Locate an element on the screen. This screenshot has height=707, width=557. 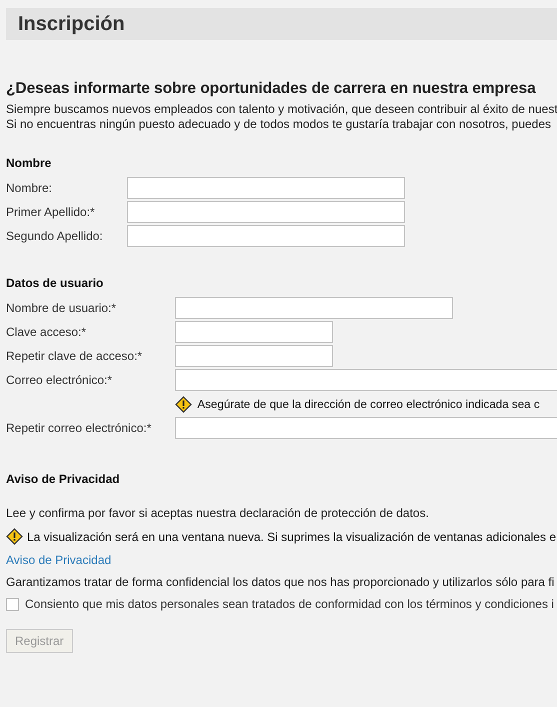
field-label: Nombre de usuario:* is located at coordinates (62, 308).